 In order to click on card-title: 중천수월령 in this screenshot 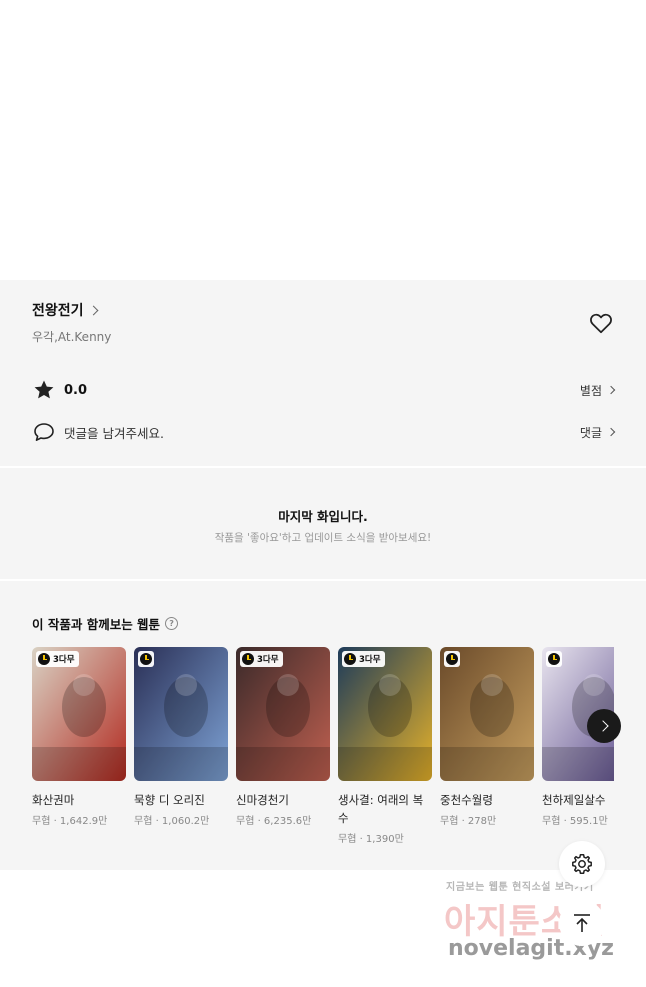, I will do `click(466, 800)`.